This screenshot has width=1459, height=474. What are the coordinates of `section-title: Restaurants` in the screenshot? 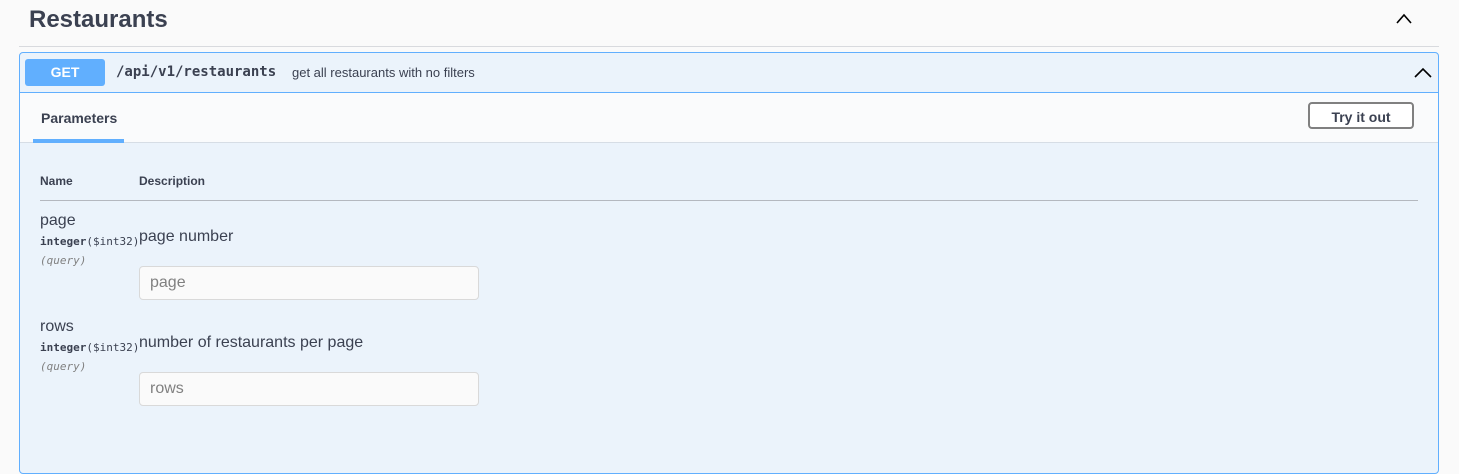 It's located at (98, 19).